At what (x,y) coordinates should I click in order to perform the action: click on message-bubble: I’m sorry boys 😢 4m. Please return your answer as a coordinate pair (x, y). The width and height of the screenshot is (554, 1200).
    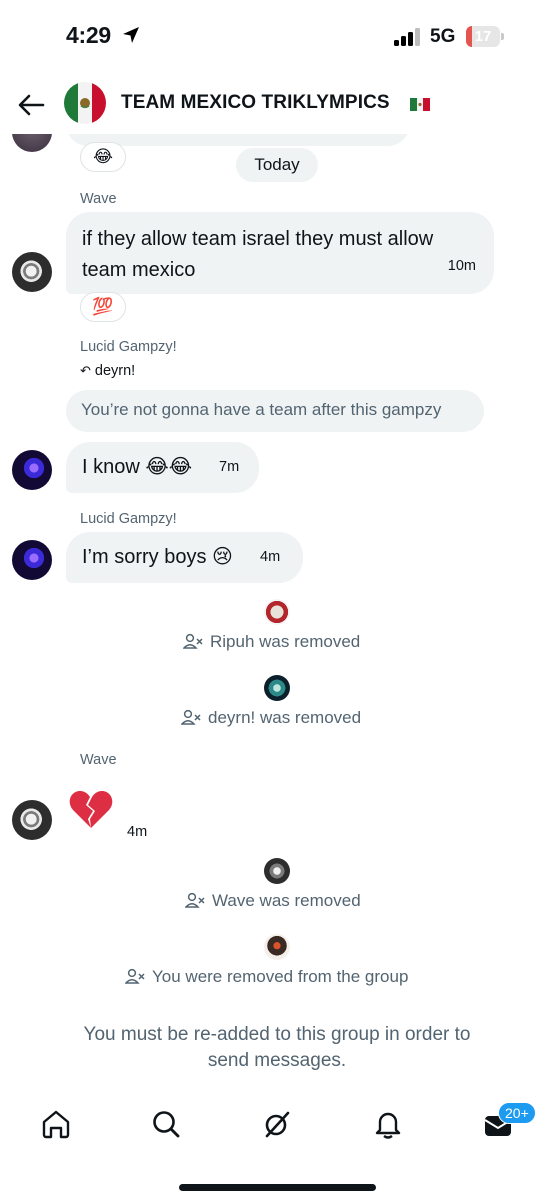
    Looking at the image, I should click on (184, 557).